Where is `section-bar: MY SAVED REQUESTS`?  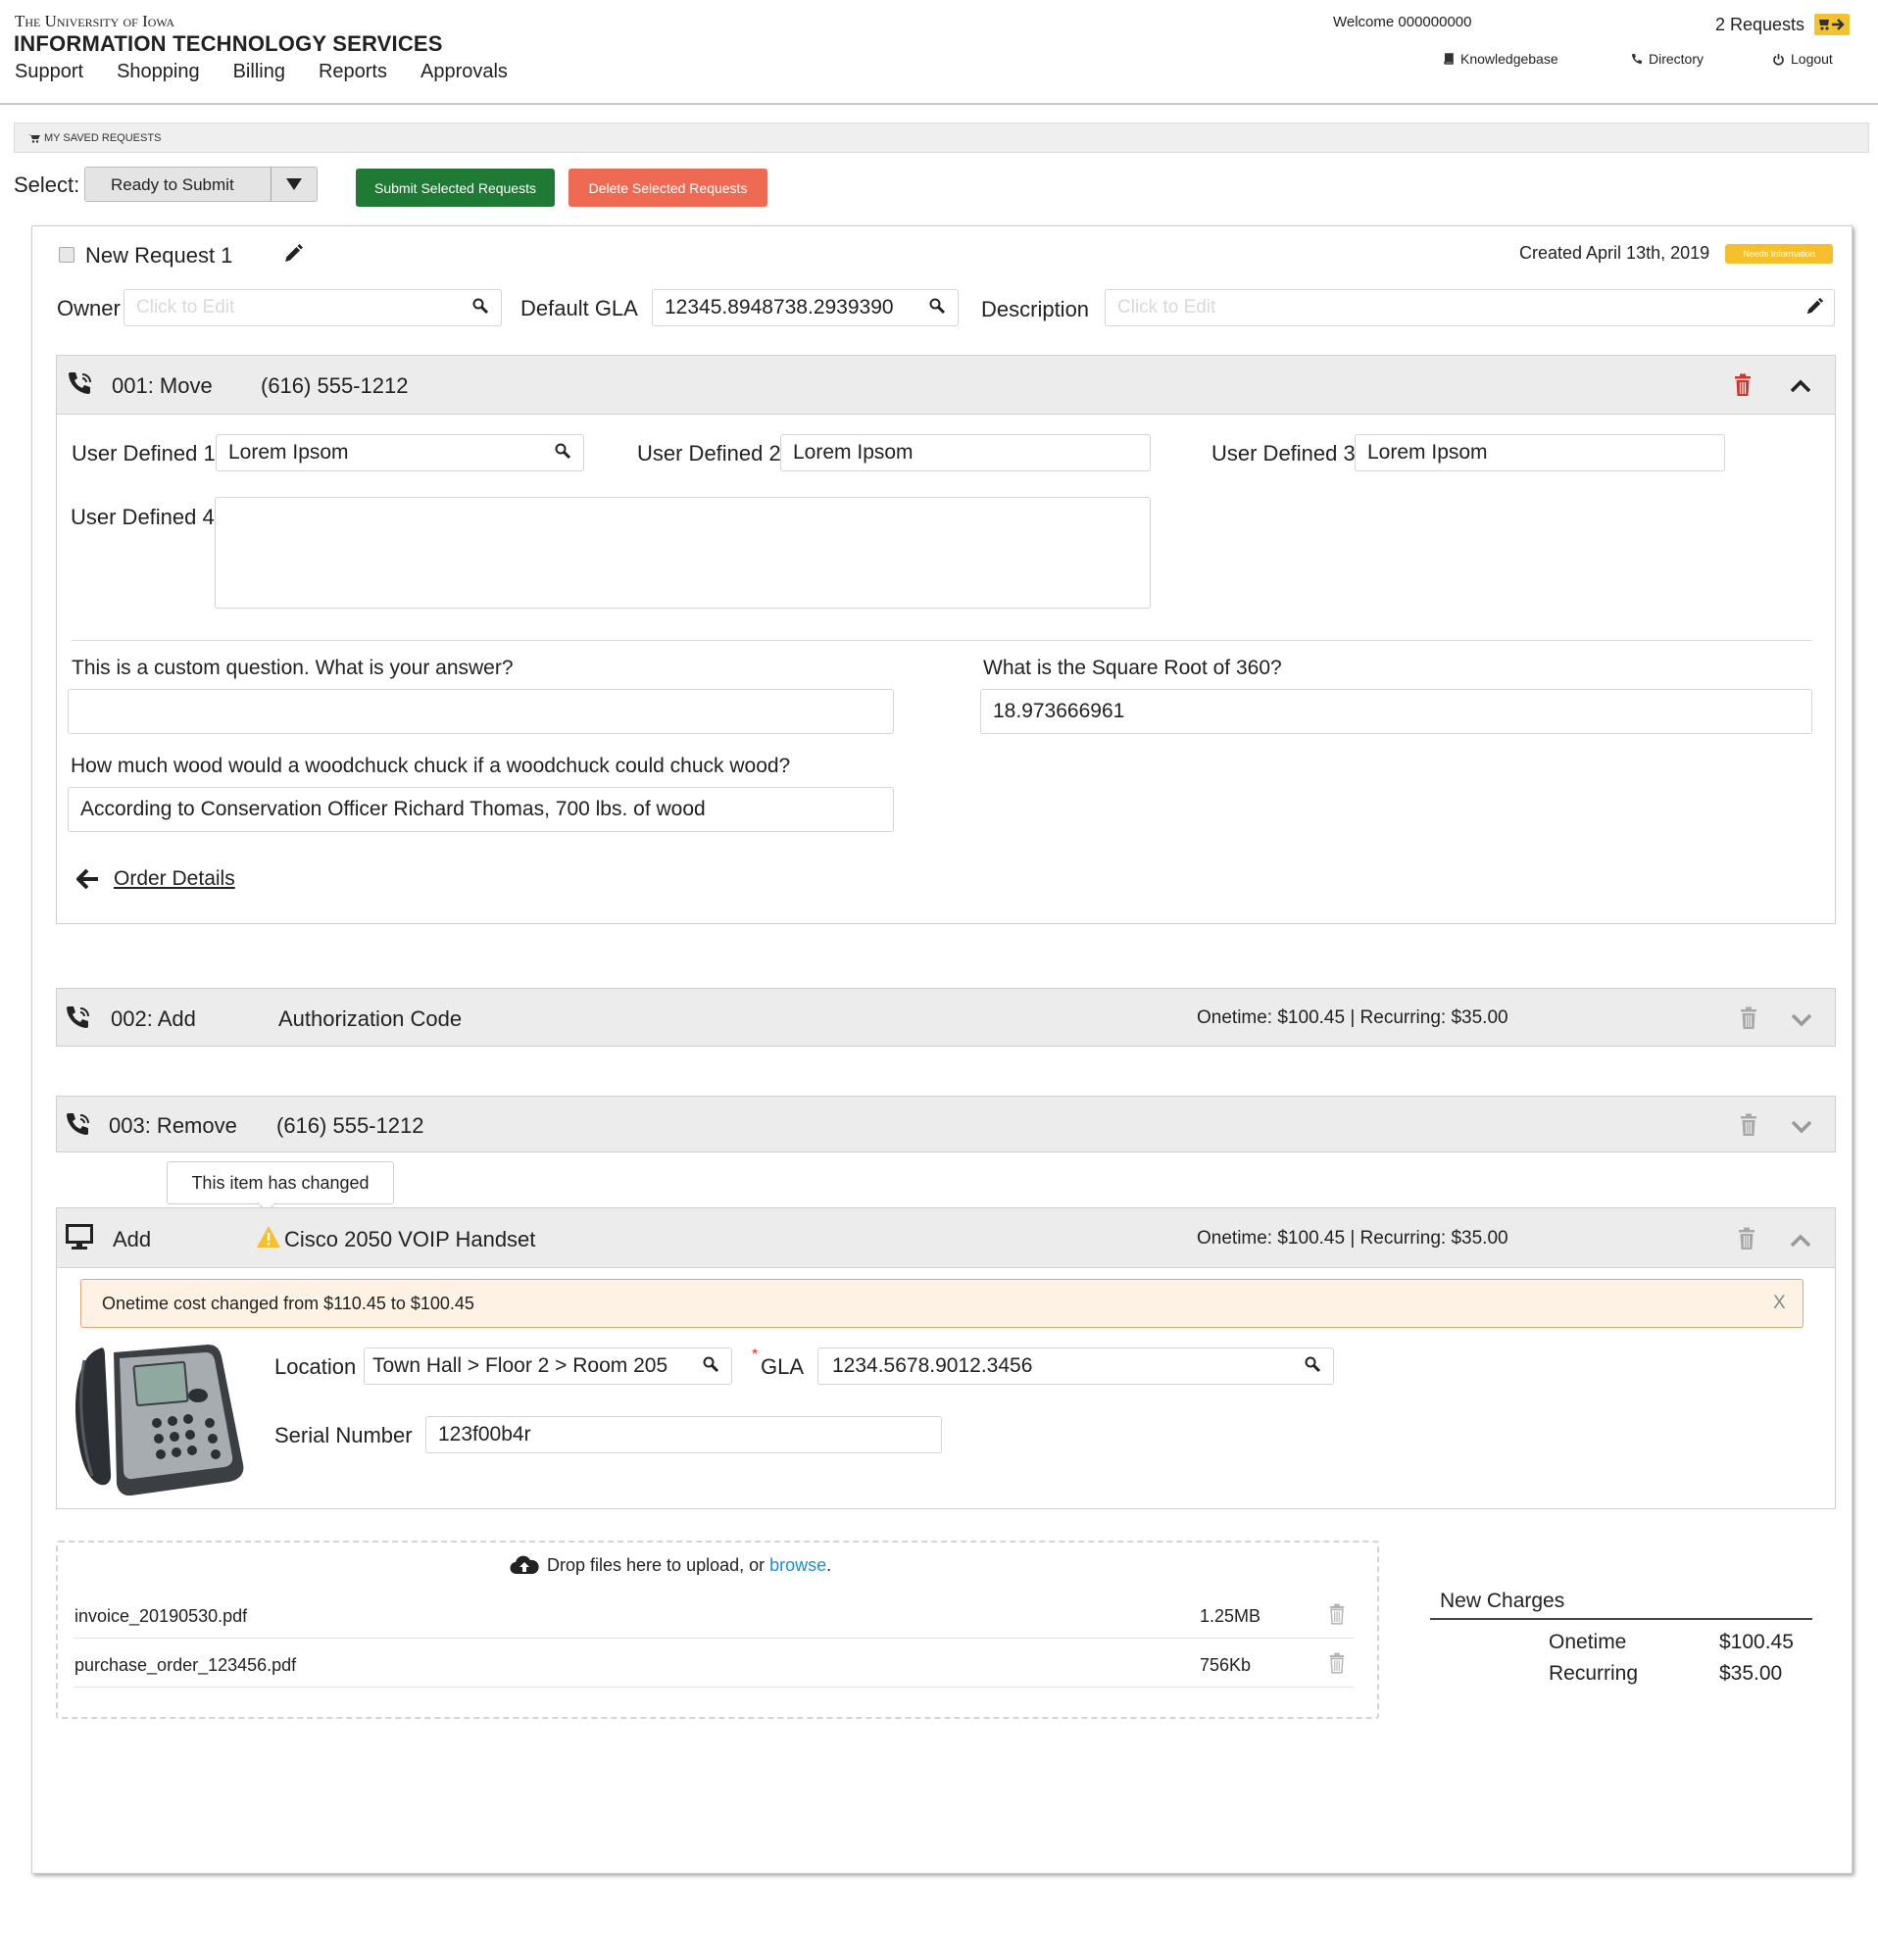 section-bar: MY SAVED REQUESTS is located at coordinates (942, 137).